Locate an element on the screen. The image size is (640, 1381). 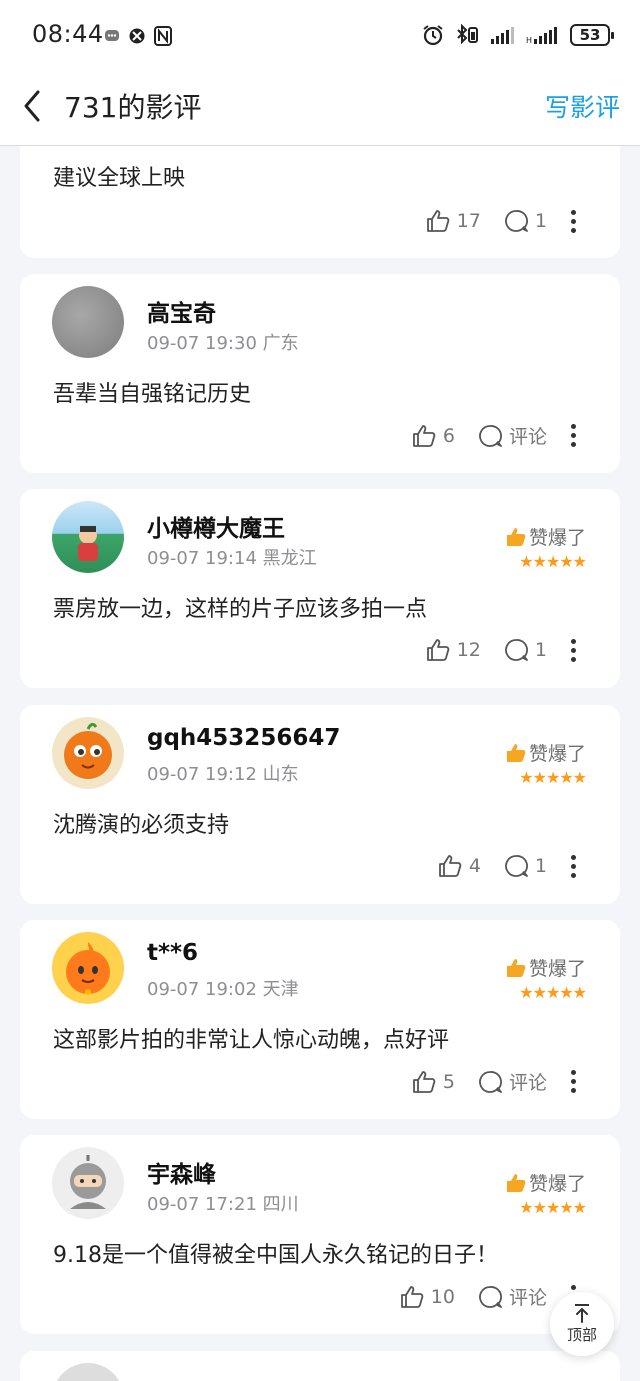
like-count: 6 is located at coordinates (448, 435).